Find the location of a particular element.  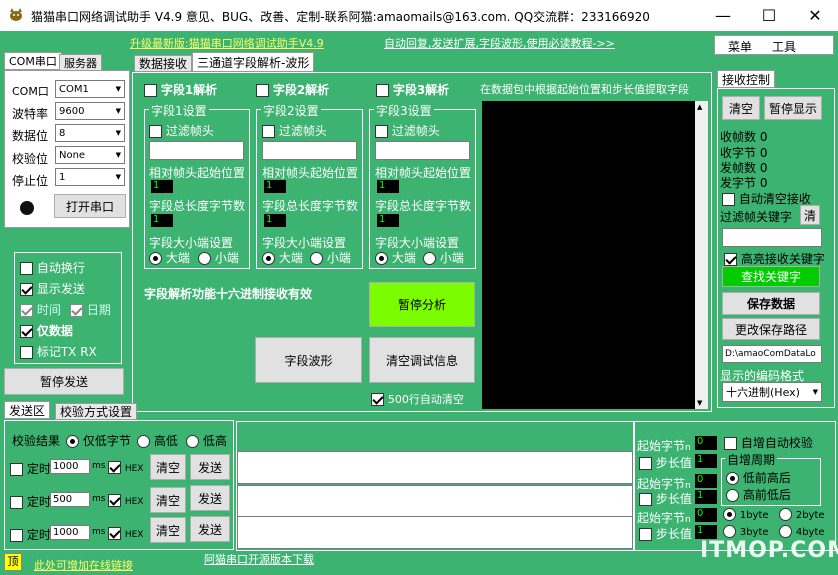

start-byte-input-2: 0 is located at coordinates (706, 481).